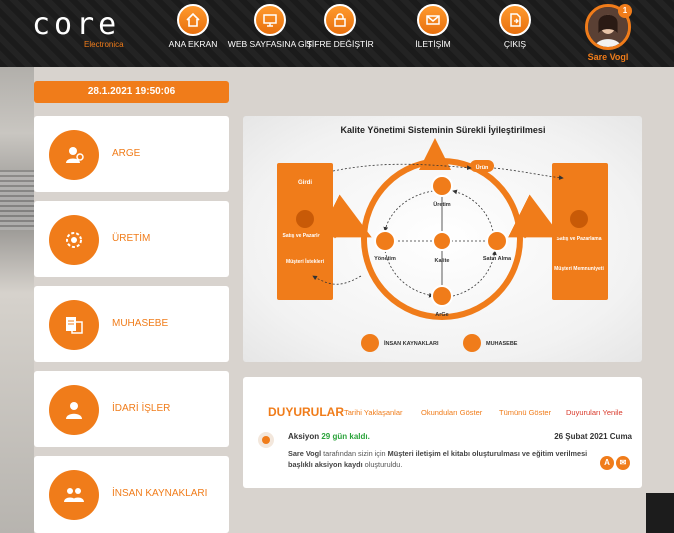 This screenshot has width=674, height=533. What do you see at coordinates (76, 25) in the screenshot?
I see `logo: core` at bounding box center [76, 25].